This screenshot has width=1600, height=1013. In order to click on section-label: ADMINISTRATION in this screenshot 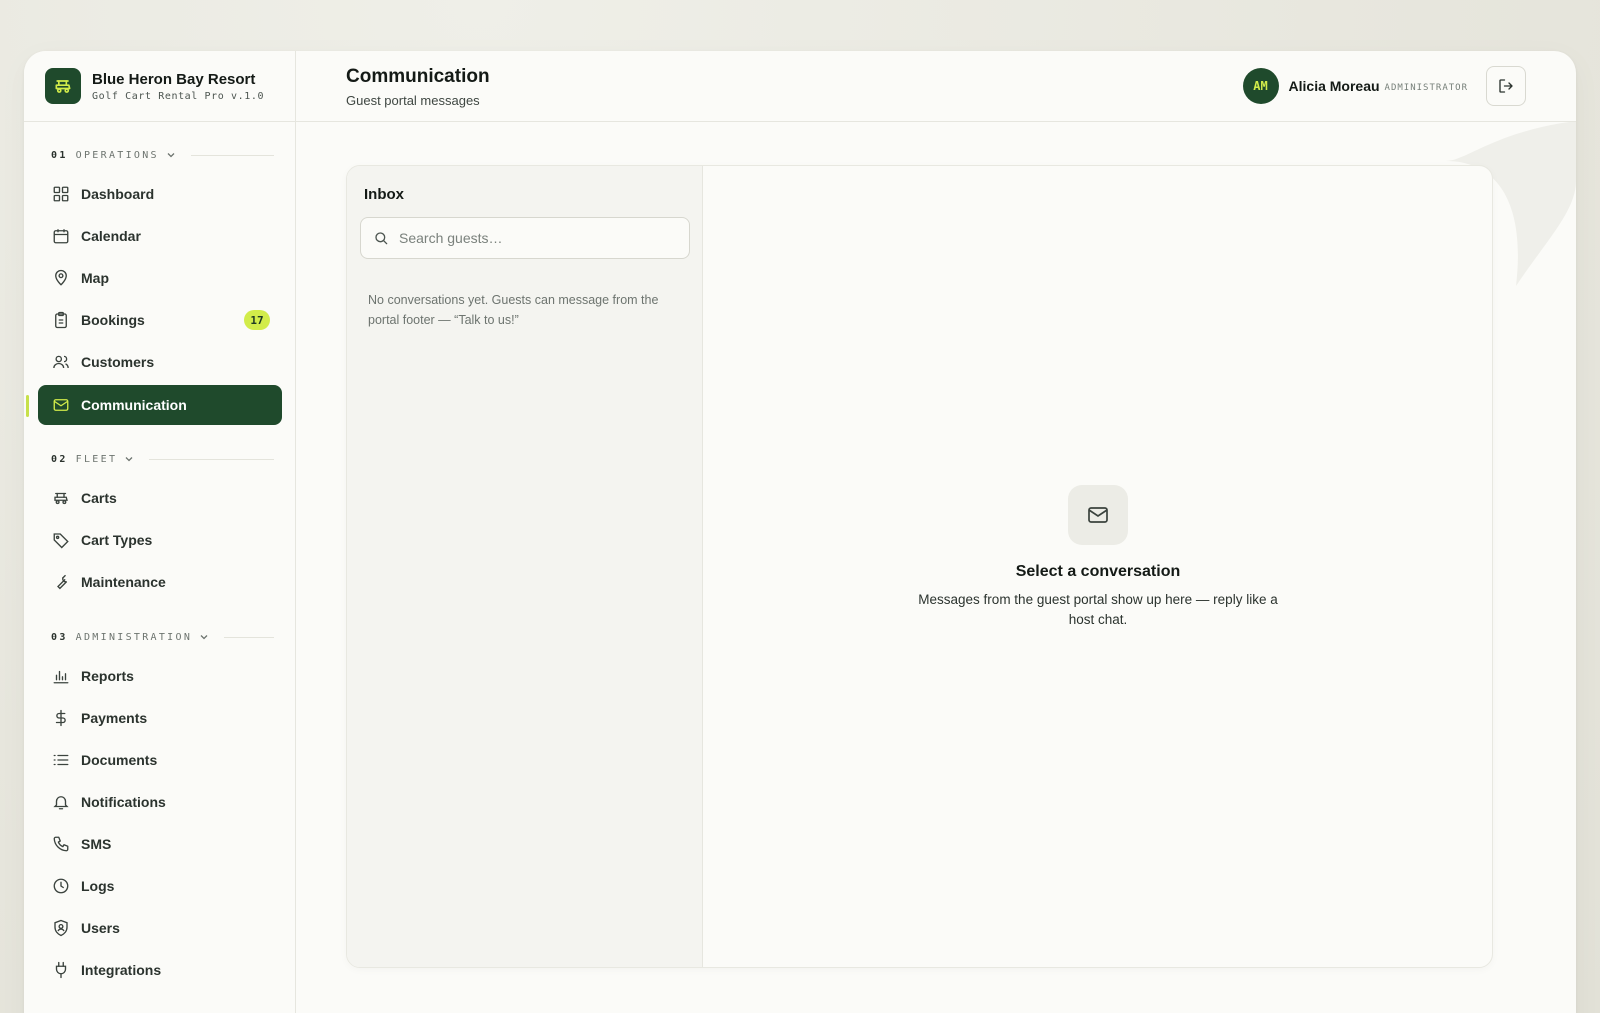, I will do `click(134, 637)`.